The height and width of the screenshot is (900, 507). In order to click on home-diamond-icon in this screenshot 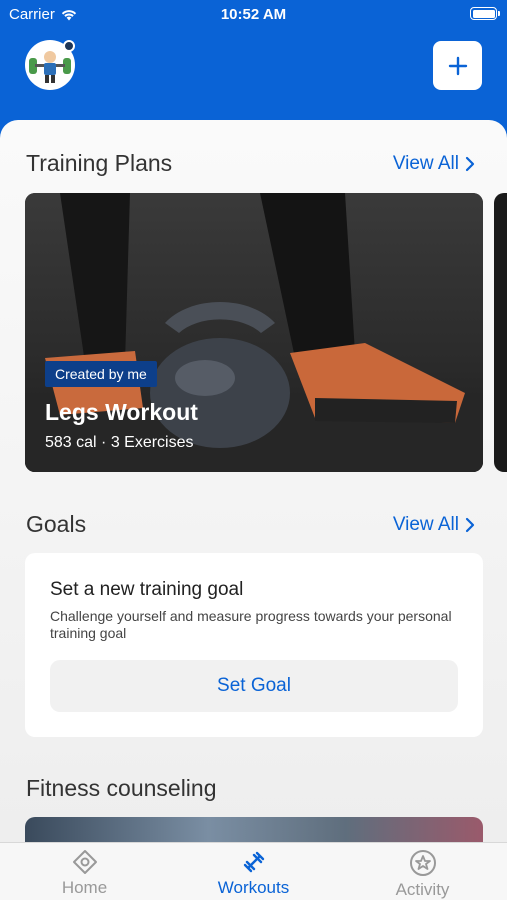, I will do `click(84, 862)`.